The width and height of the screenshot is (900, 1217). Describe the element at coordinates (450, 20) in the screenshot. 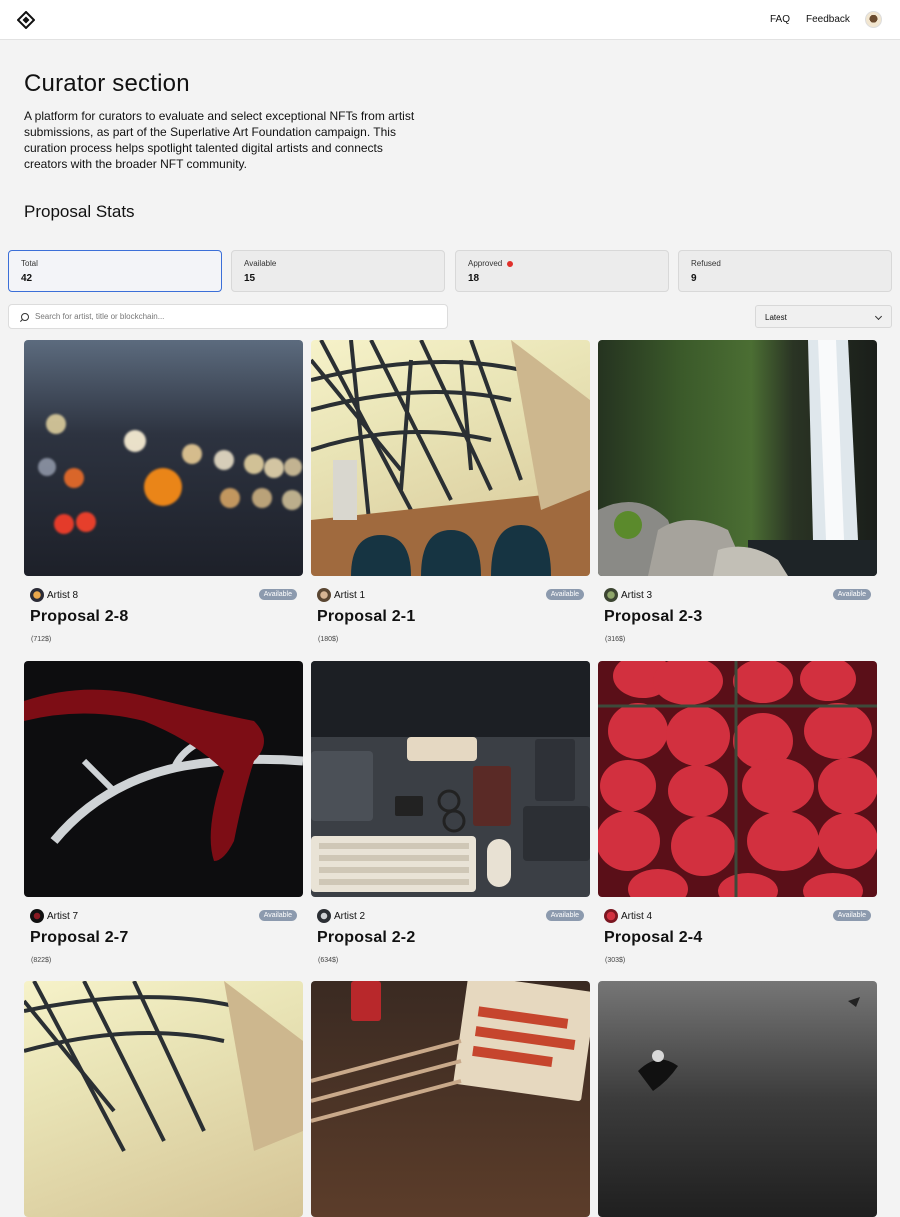

I see `top-bar: FAQ Feedback` at that location.